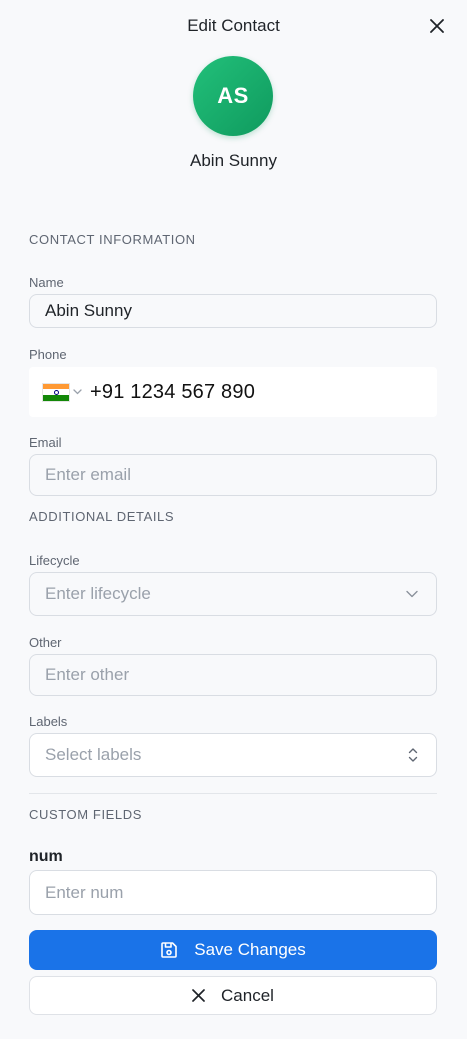 This screenshot has width=467, height=1039. I want to click on num-input: Enter num, so click(233, 892).